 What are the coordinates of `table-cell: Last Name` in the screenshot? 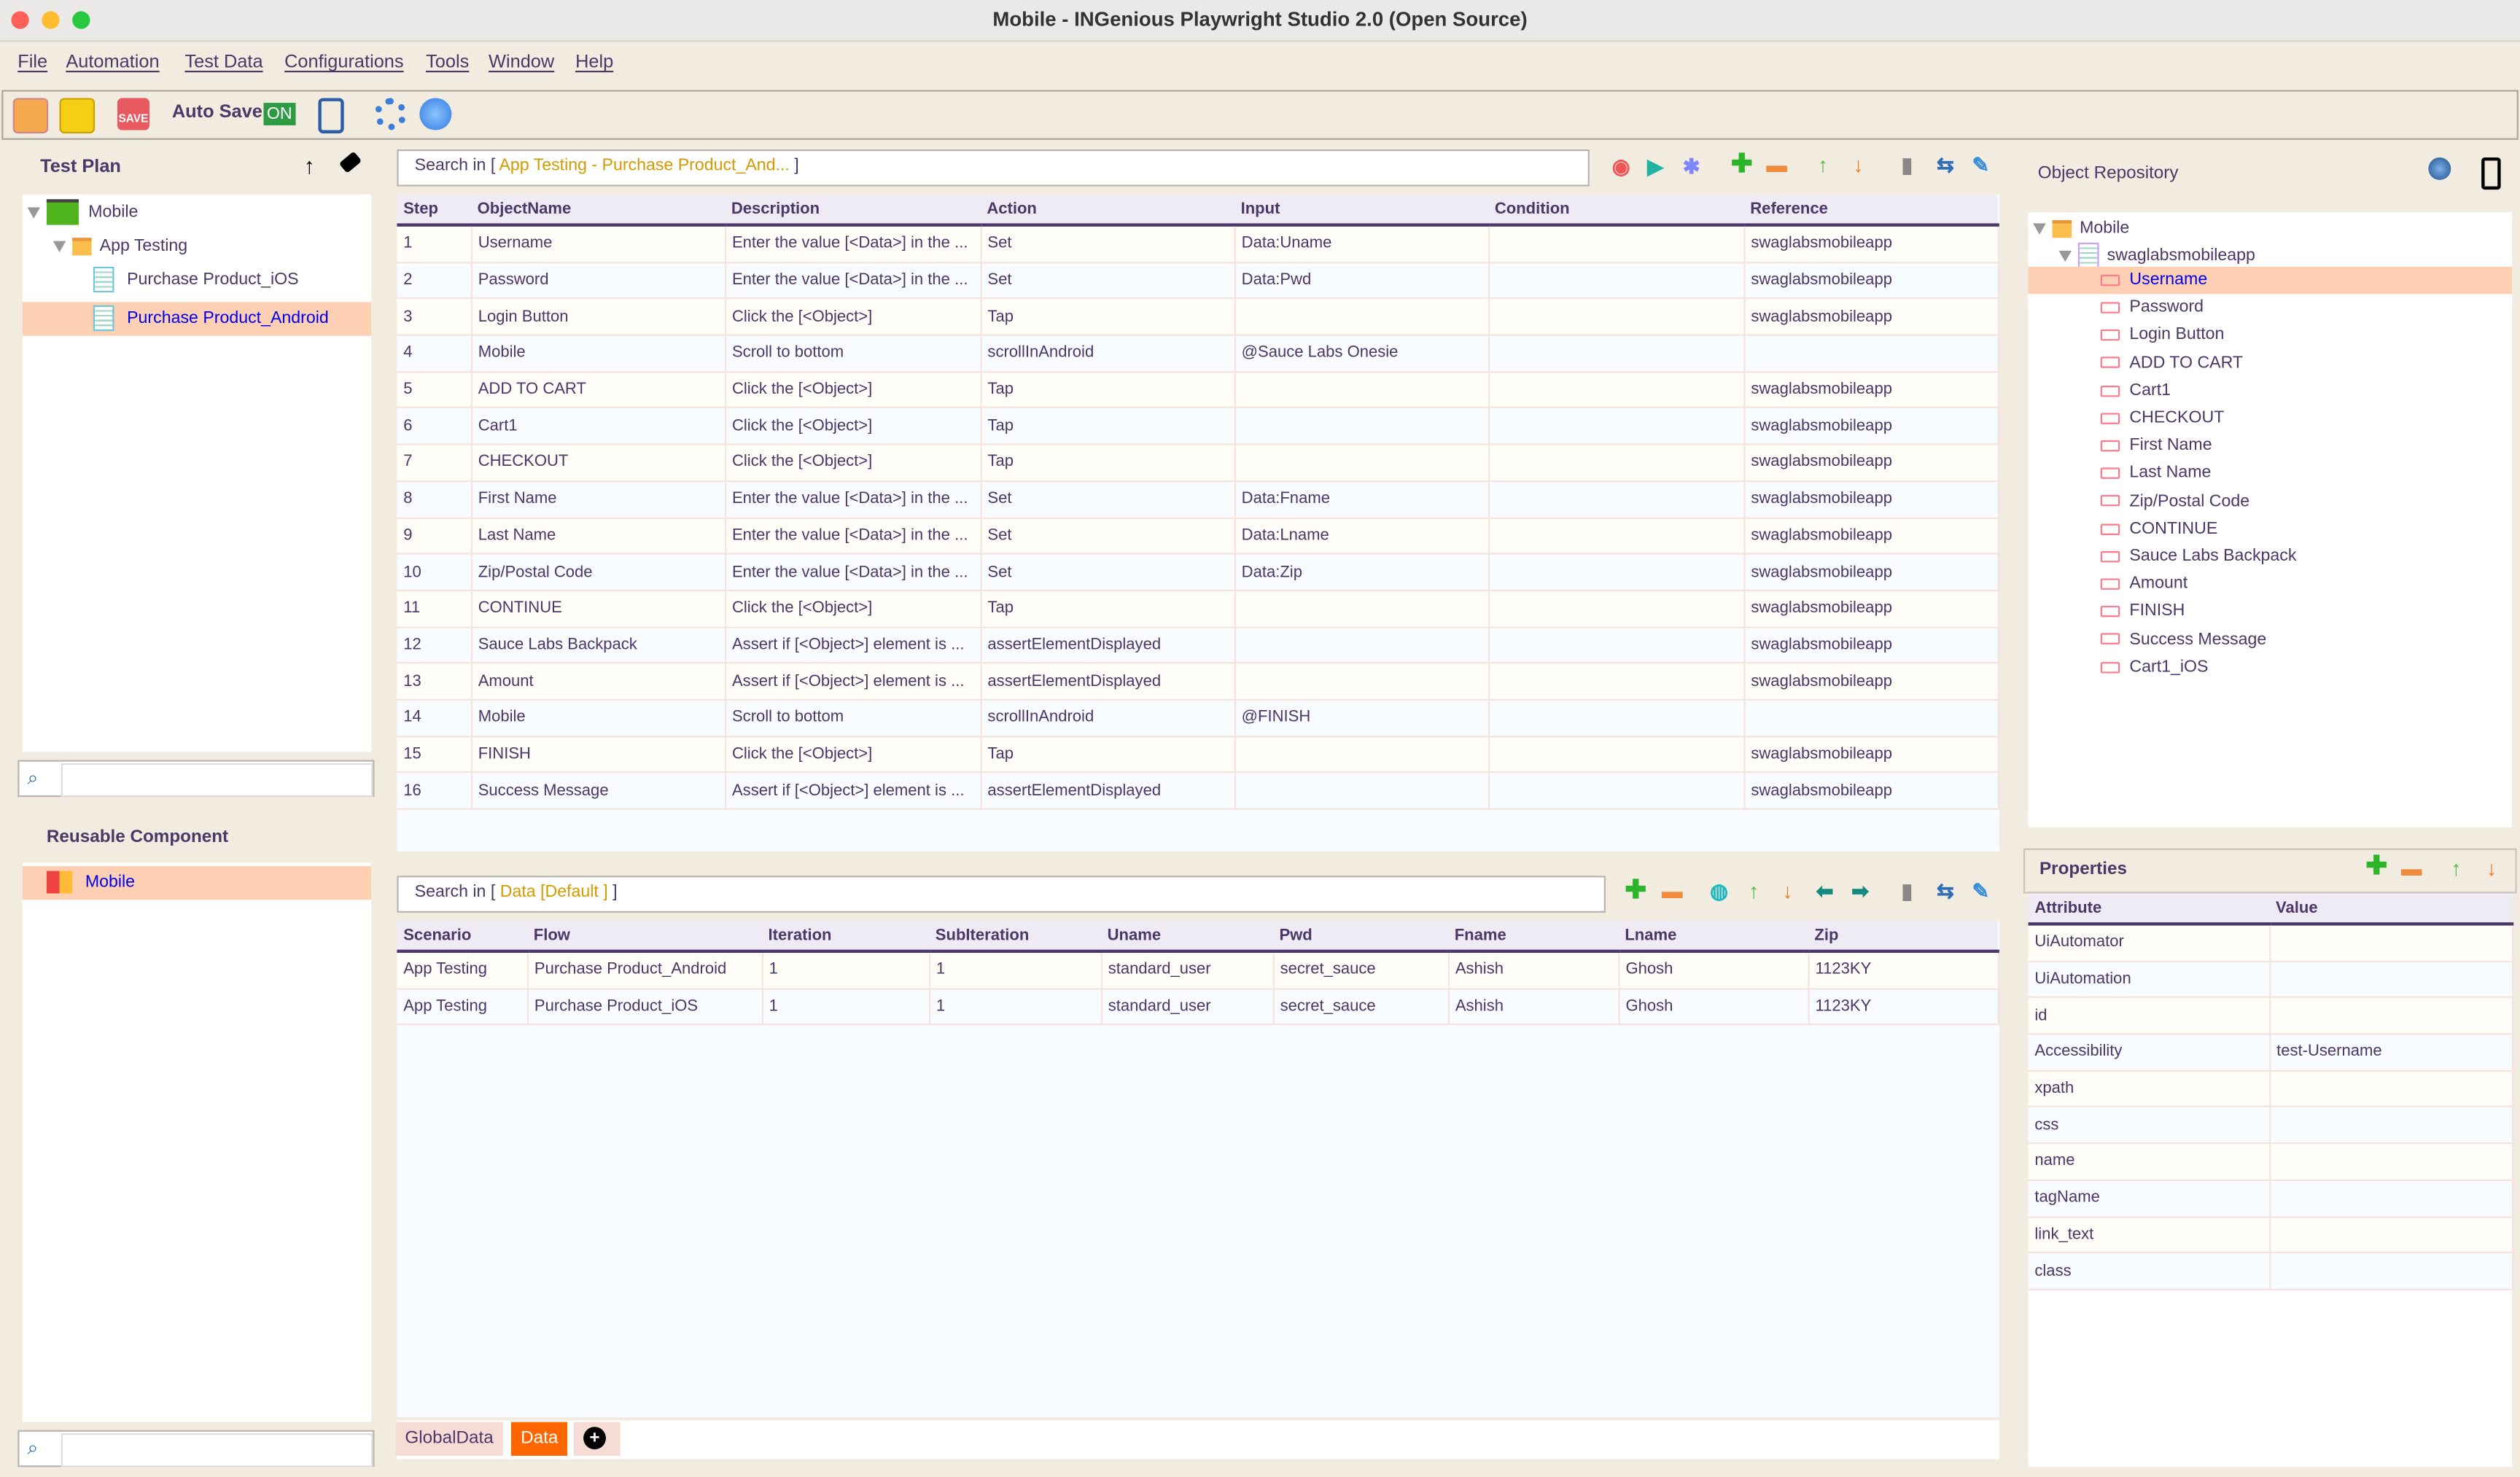 It's located at (598, 536).